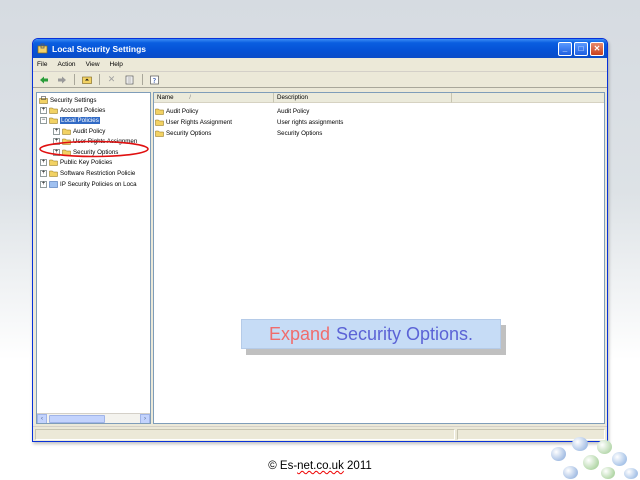 The height and width of the screenshot is (480, 640). I want to click on tree-item-label: Local Policies, so click(80, 120).